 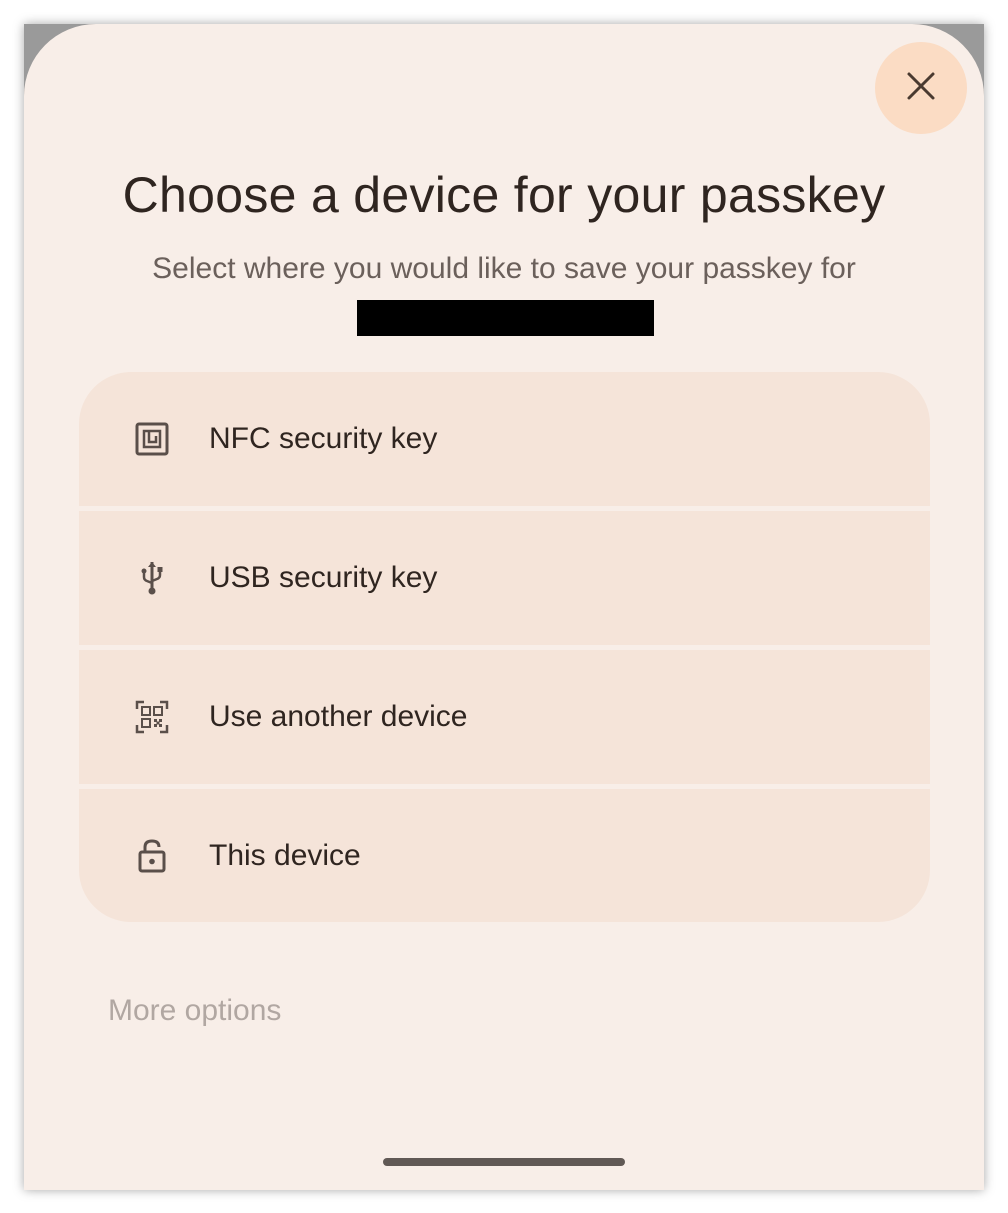 I want to click on redacted-site-name, so click(x=505, y=318).